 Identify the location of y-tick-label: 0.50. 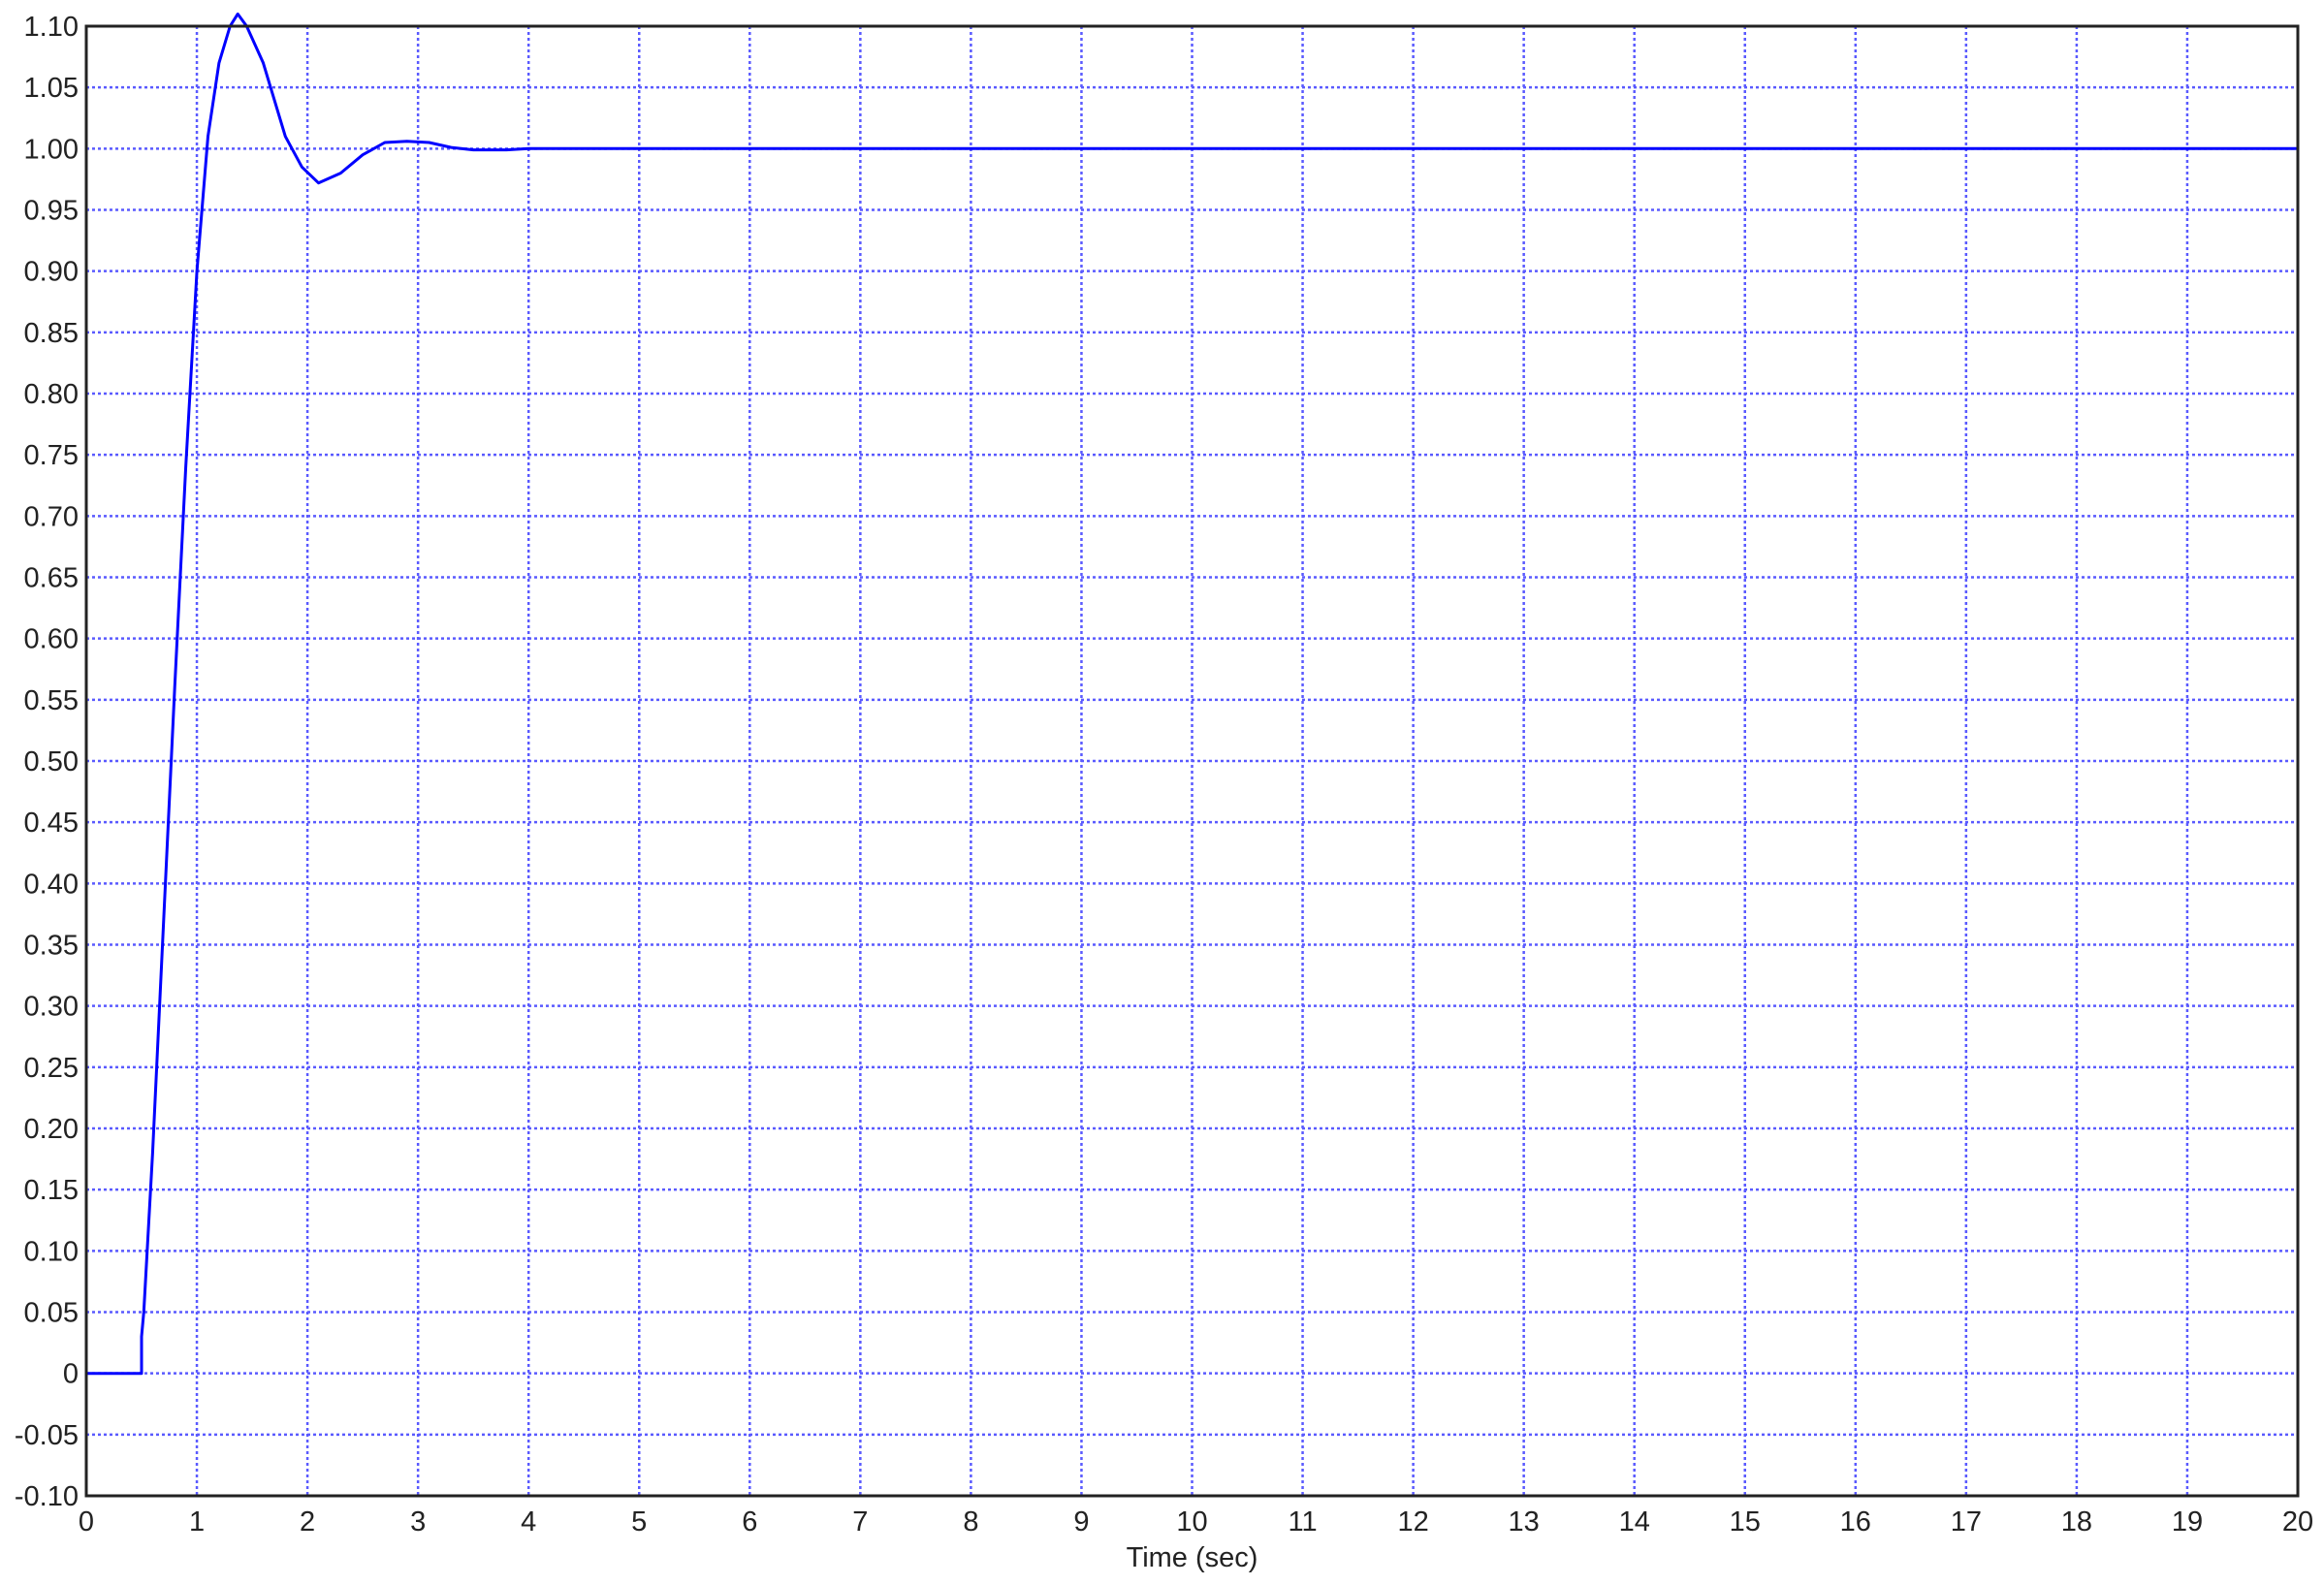
(52, 761).